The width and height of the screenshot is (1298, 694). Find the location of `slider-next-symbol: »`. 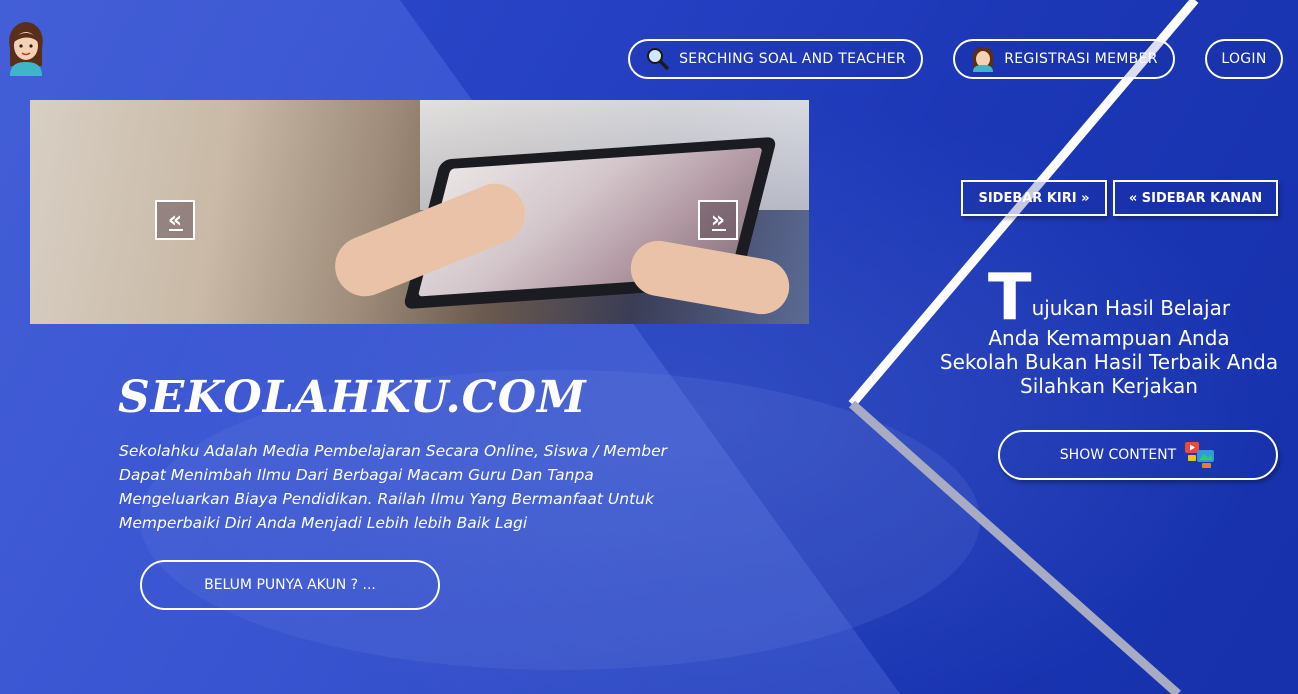

slider-next-symbol: » is located at coordinates (718, 220).